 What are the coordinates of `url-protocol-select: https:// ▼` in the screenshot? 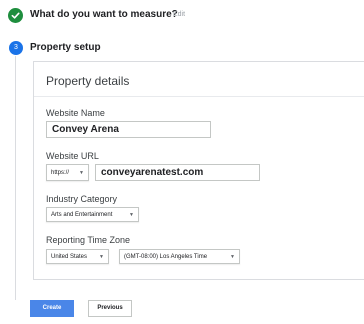 It's located at (67, 172).